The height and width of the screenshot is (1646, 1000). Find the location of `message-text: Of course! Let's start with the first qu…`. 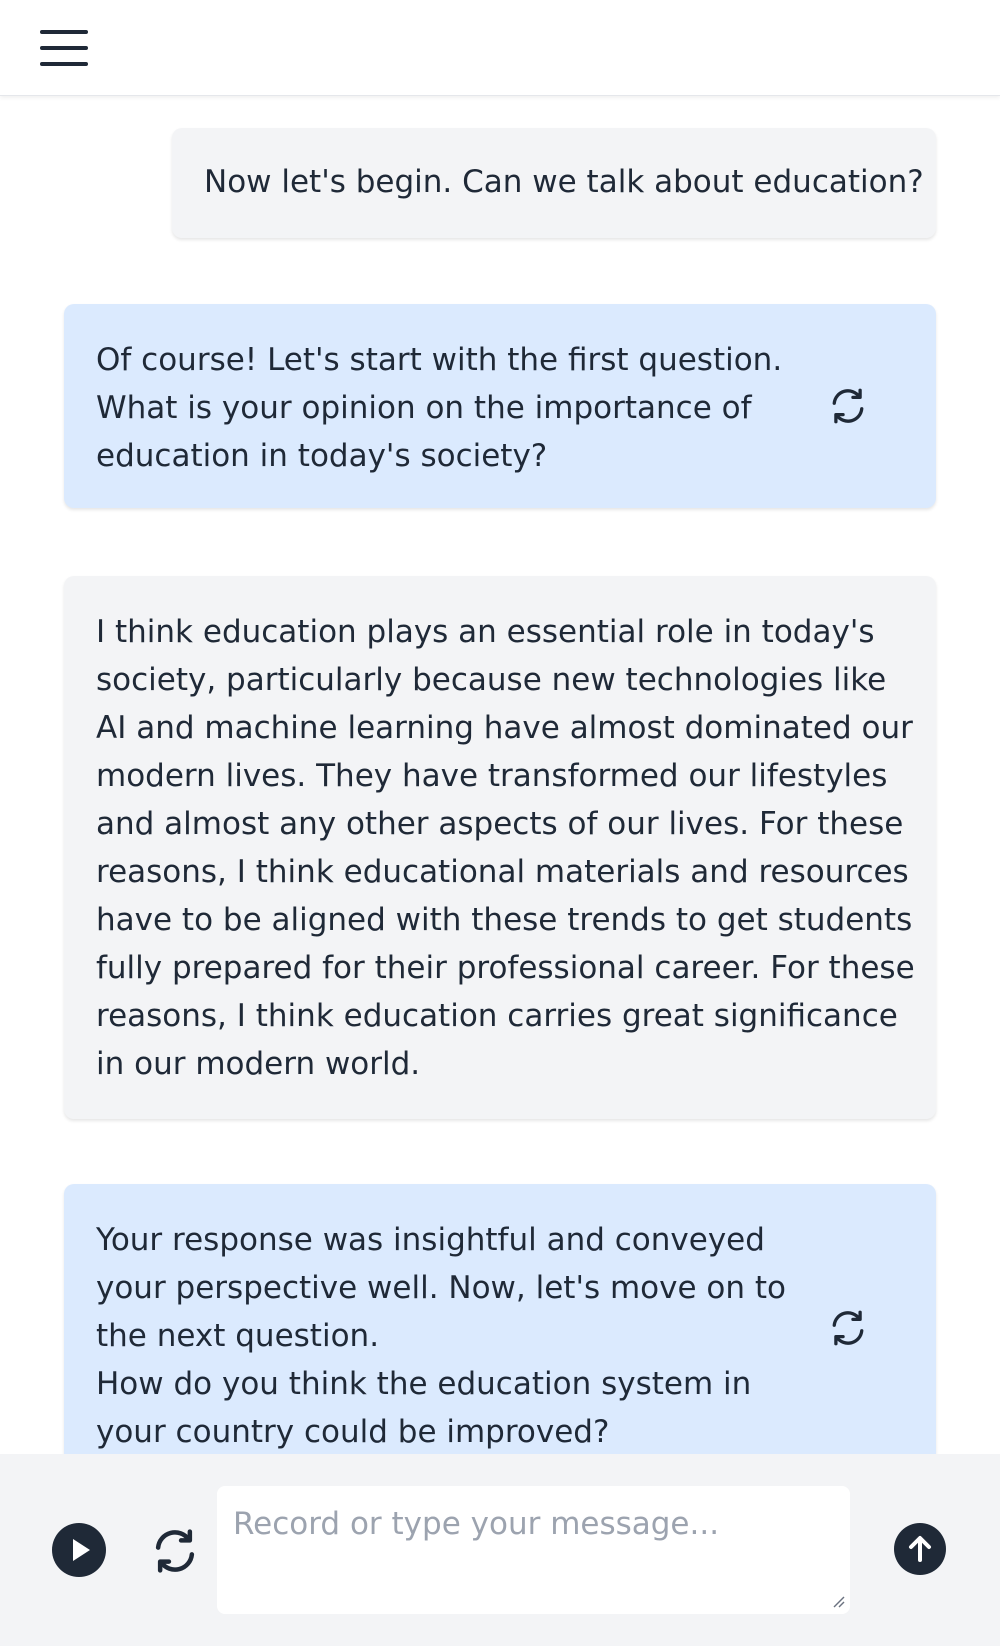

message-text: Of course! Let's start with the first qu… is located at coordinates (439, 408).